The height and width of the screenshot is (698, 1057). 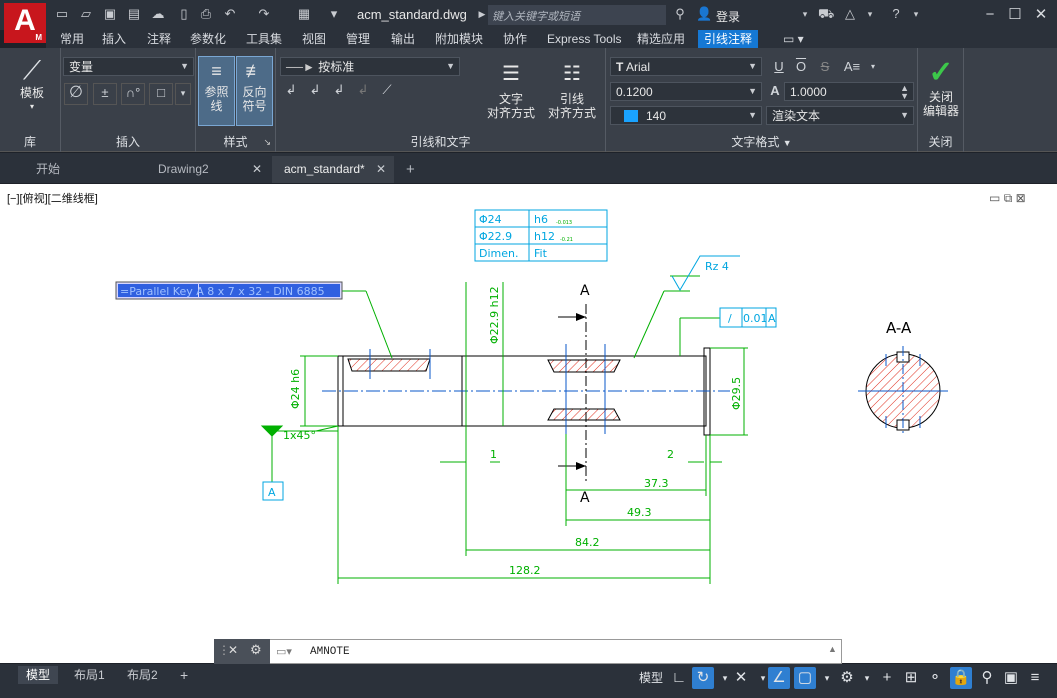 I want to click on a360-dropdown-icon: ▾, so click(x=870, y=14).